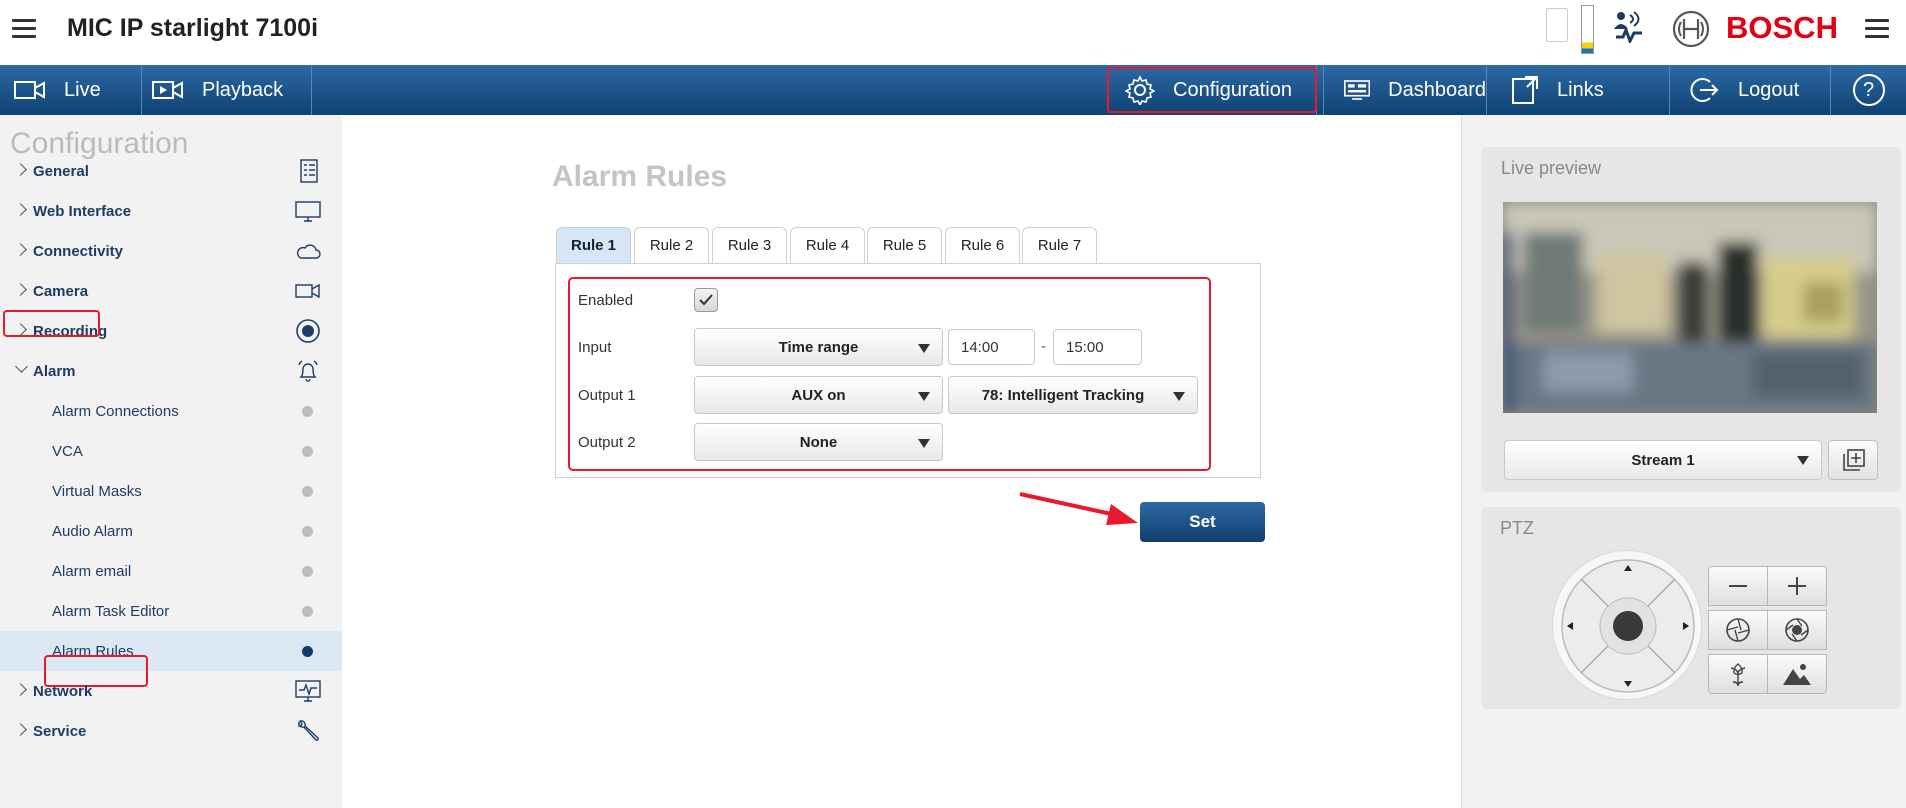  I want to click on external-link-icon, so click(1525, 90).